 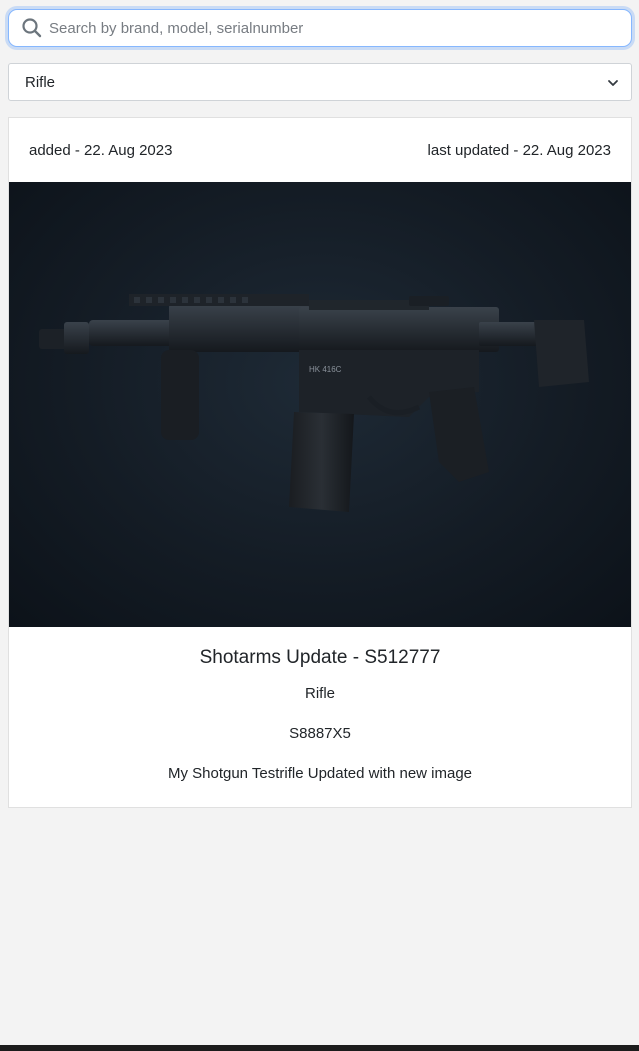 I want to click on category-select-value: Rifle, so click(x=40, y=82).